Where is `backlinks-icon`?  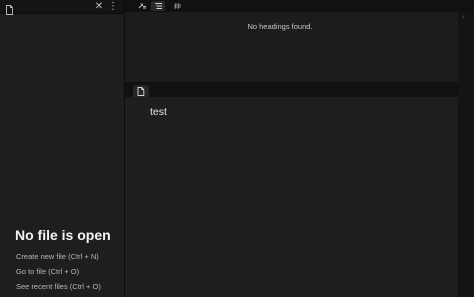
backlinks-icon is located at coordinates (142, 6).